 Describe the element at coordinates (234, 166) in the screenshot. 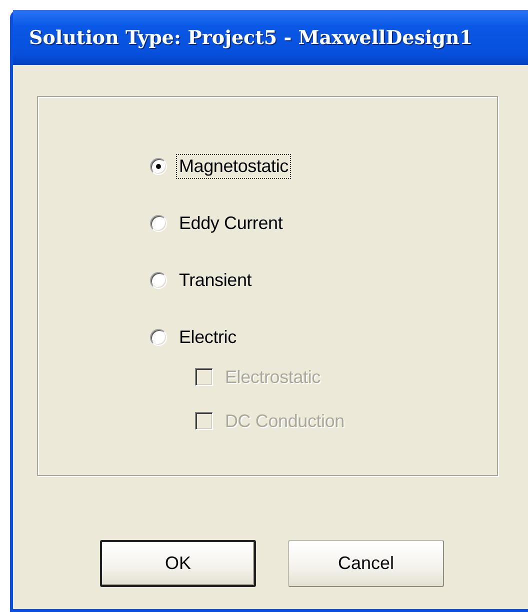

I see `radio-label: Magnetostatic` at that location.